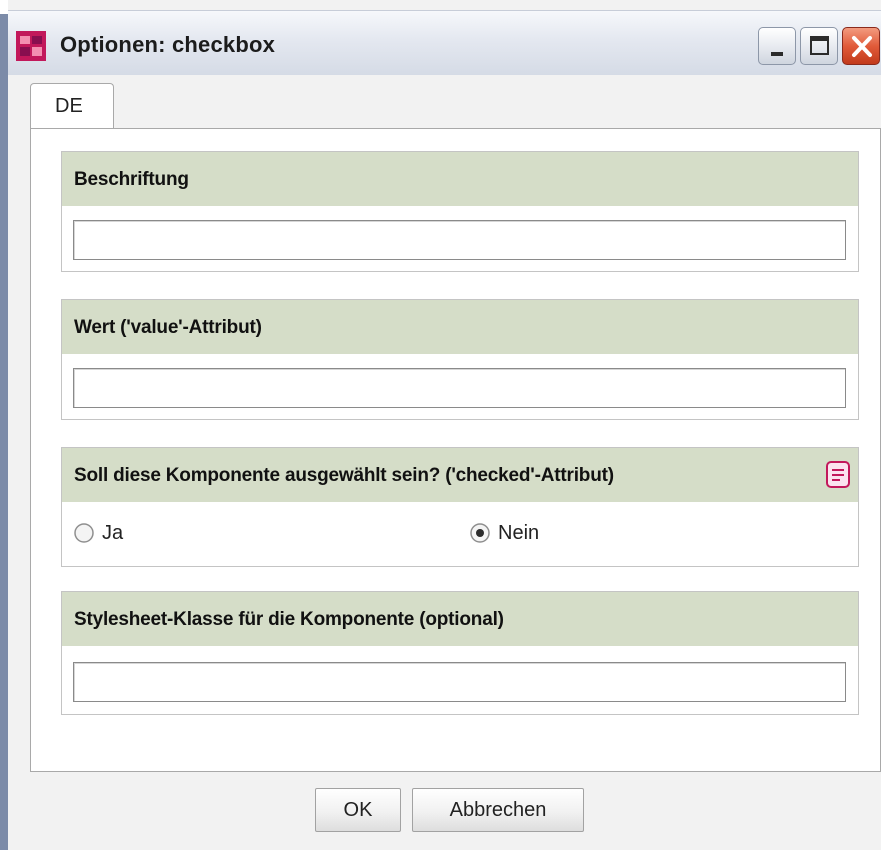 The image size is (881, 850). Describe the element at coordinates (460, 359) in the screenshot. I see `value-group: Wert ('value'-Attribut)` at that location.